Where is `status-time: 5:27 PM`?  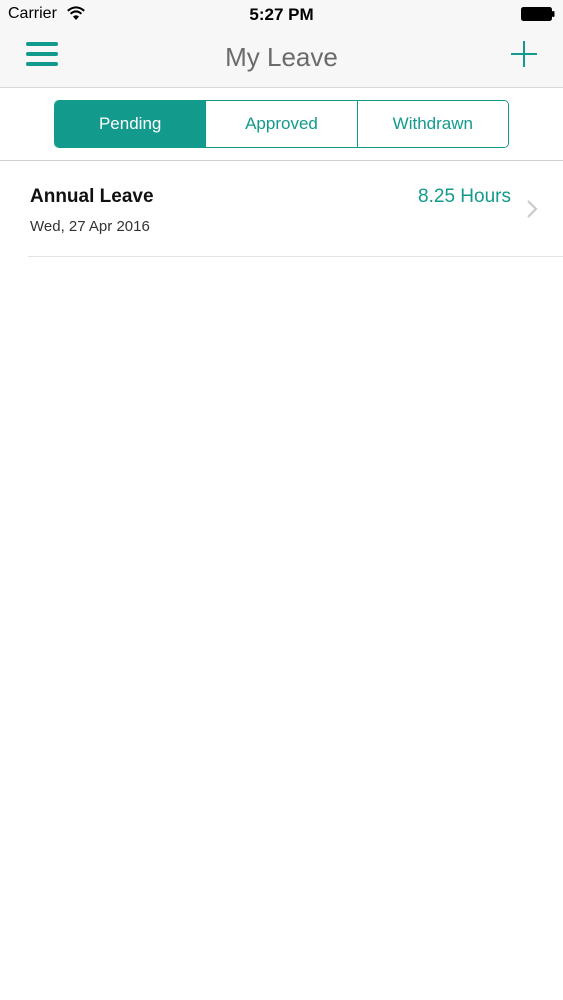 status-time: 5:27 PM is located at coordinates (281, 14).